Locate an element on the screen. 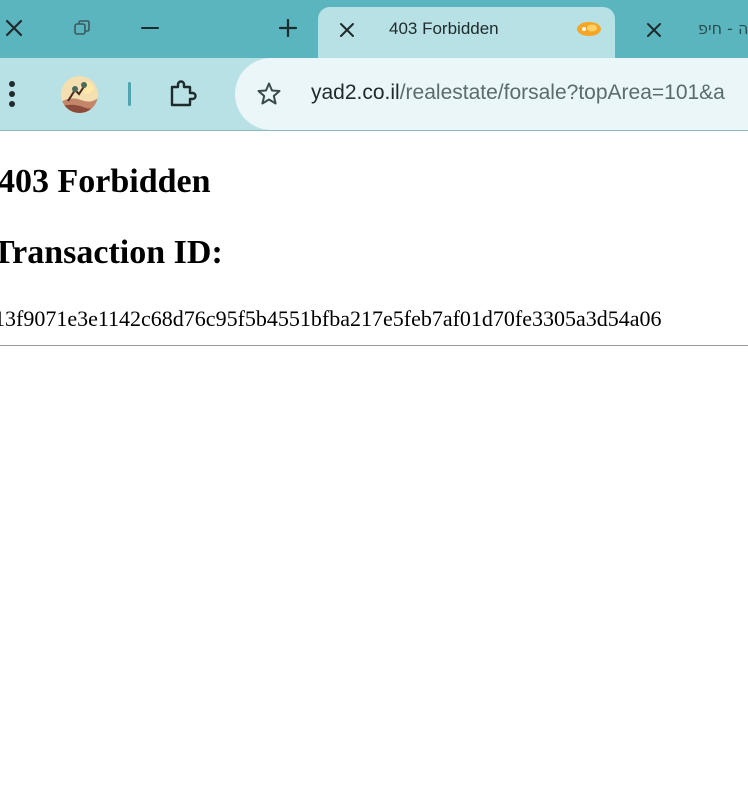  avatar is located at coordinates (79, 94).